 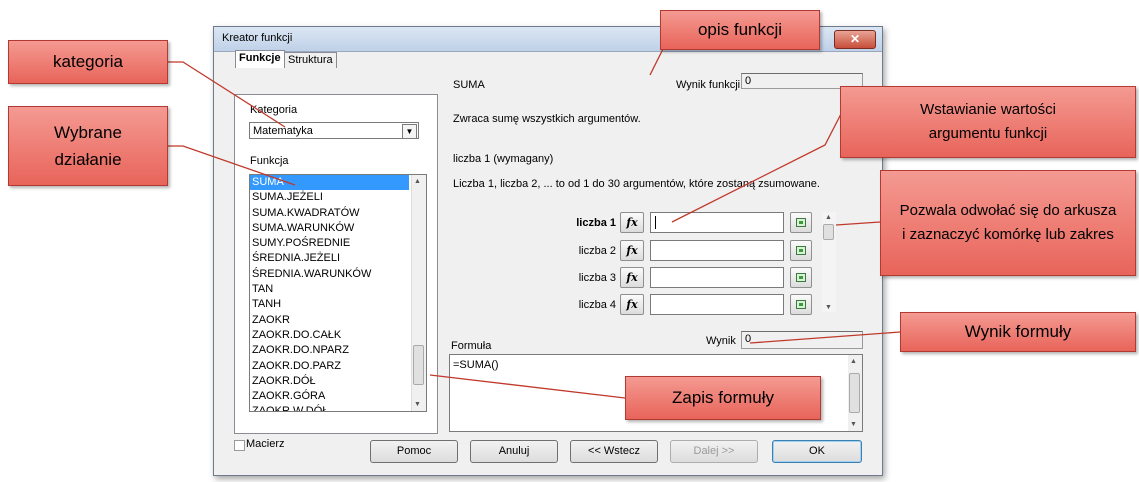 What do you see at coordinates (88, 62) in the screenshot?
I see `callout-kategoria: kategoria` at bounding box center [88, 62].